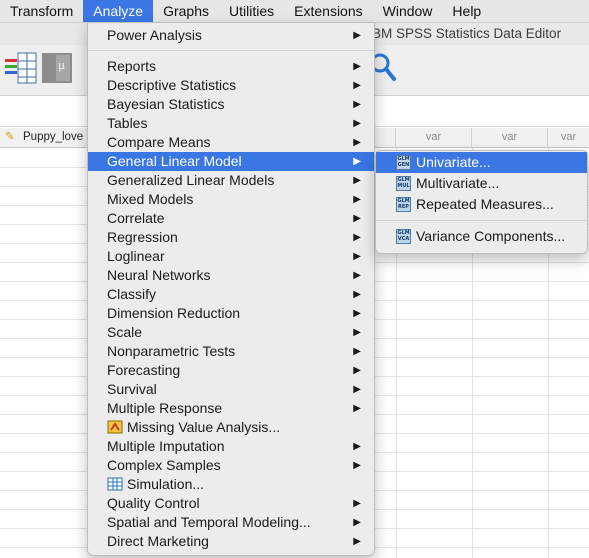 This screenshot has height=558, width=589. What do you see at coordinates (159, 142) in the screenshot?
I see `menu-item-label: Compare Means` at bounding box center [159, 142].